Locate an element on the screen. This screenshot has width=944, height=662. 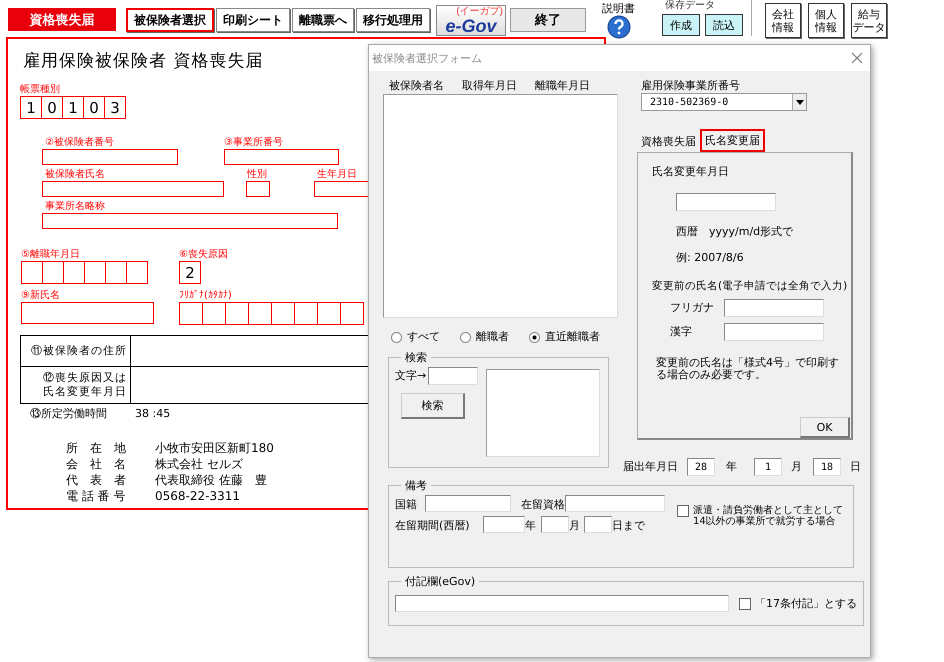
group-title: 備考 is located at coordinates (416, 485).